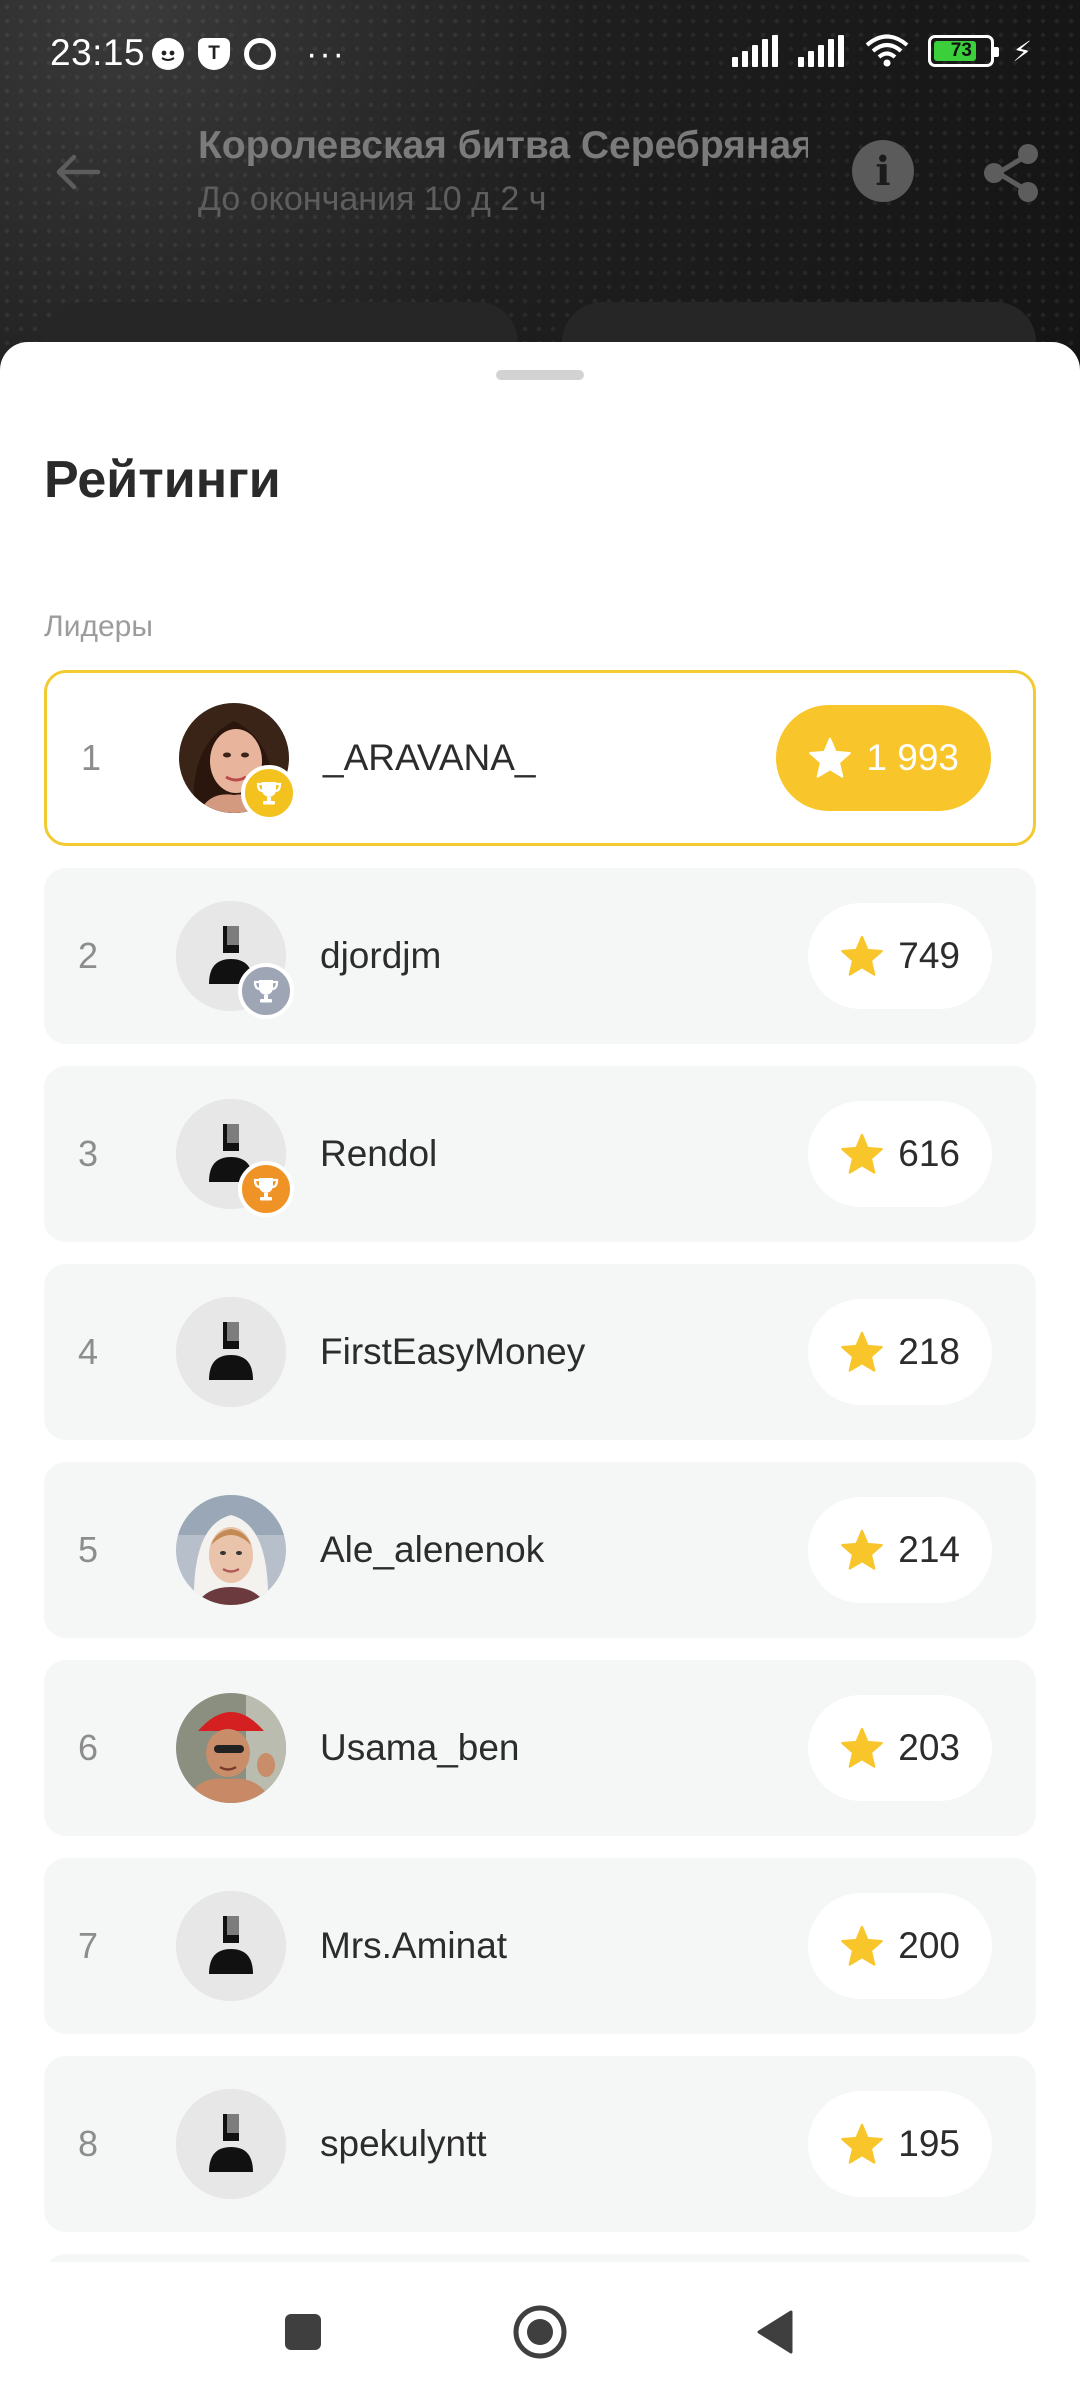 This screenshot has width=1080, height=2400. What do you see at coordinates (540, 55) in the screenshot?
I see `status-bar: 23:15 T ··· 73 ⚡` at bounding box center [540, 55].